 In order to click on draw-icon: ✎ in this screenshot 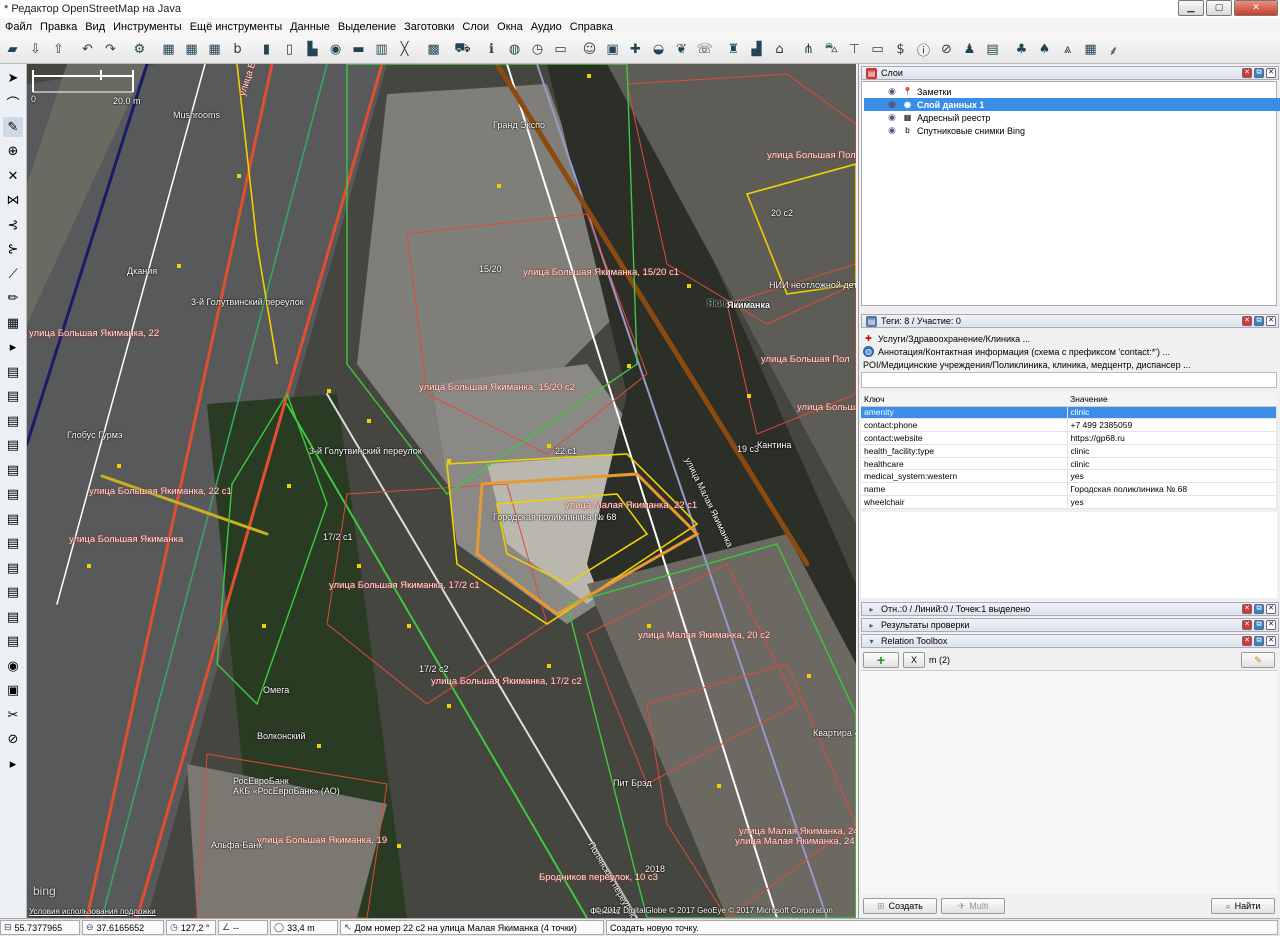, I will do `click(13, 127)`.